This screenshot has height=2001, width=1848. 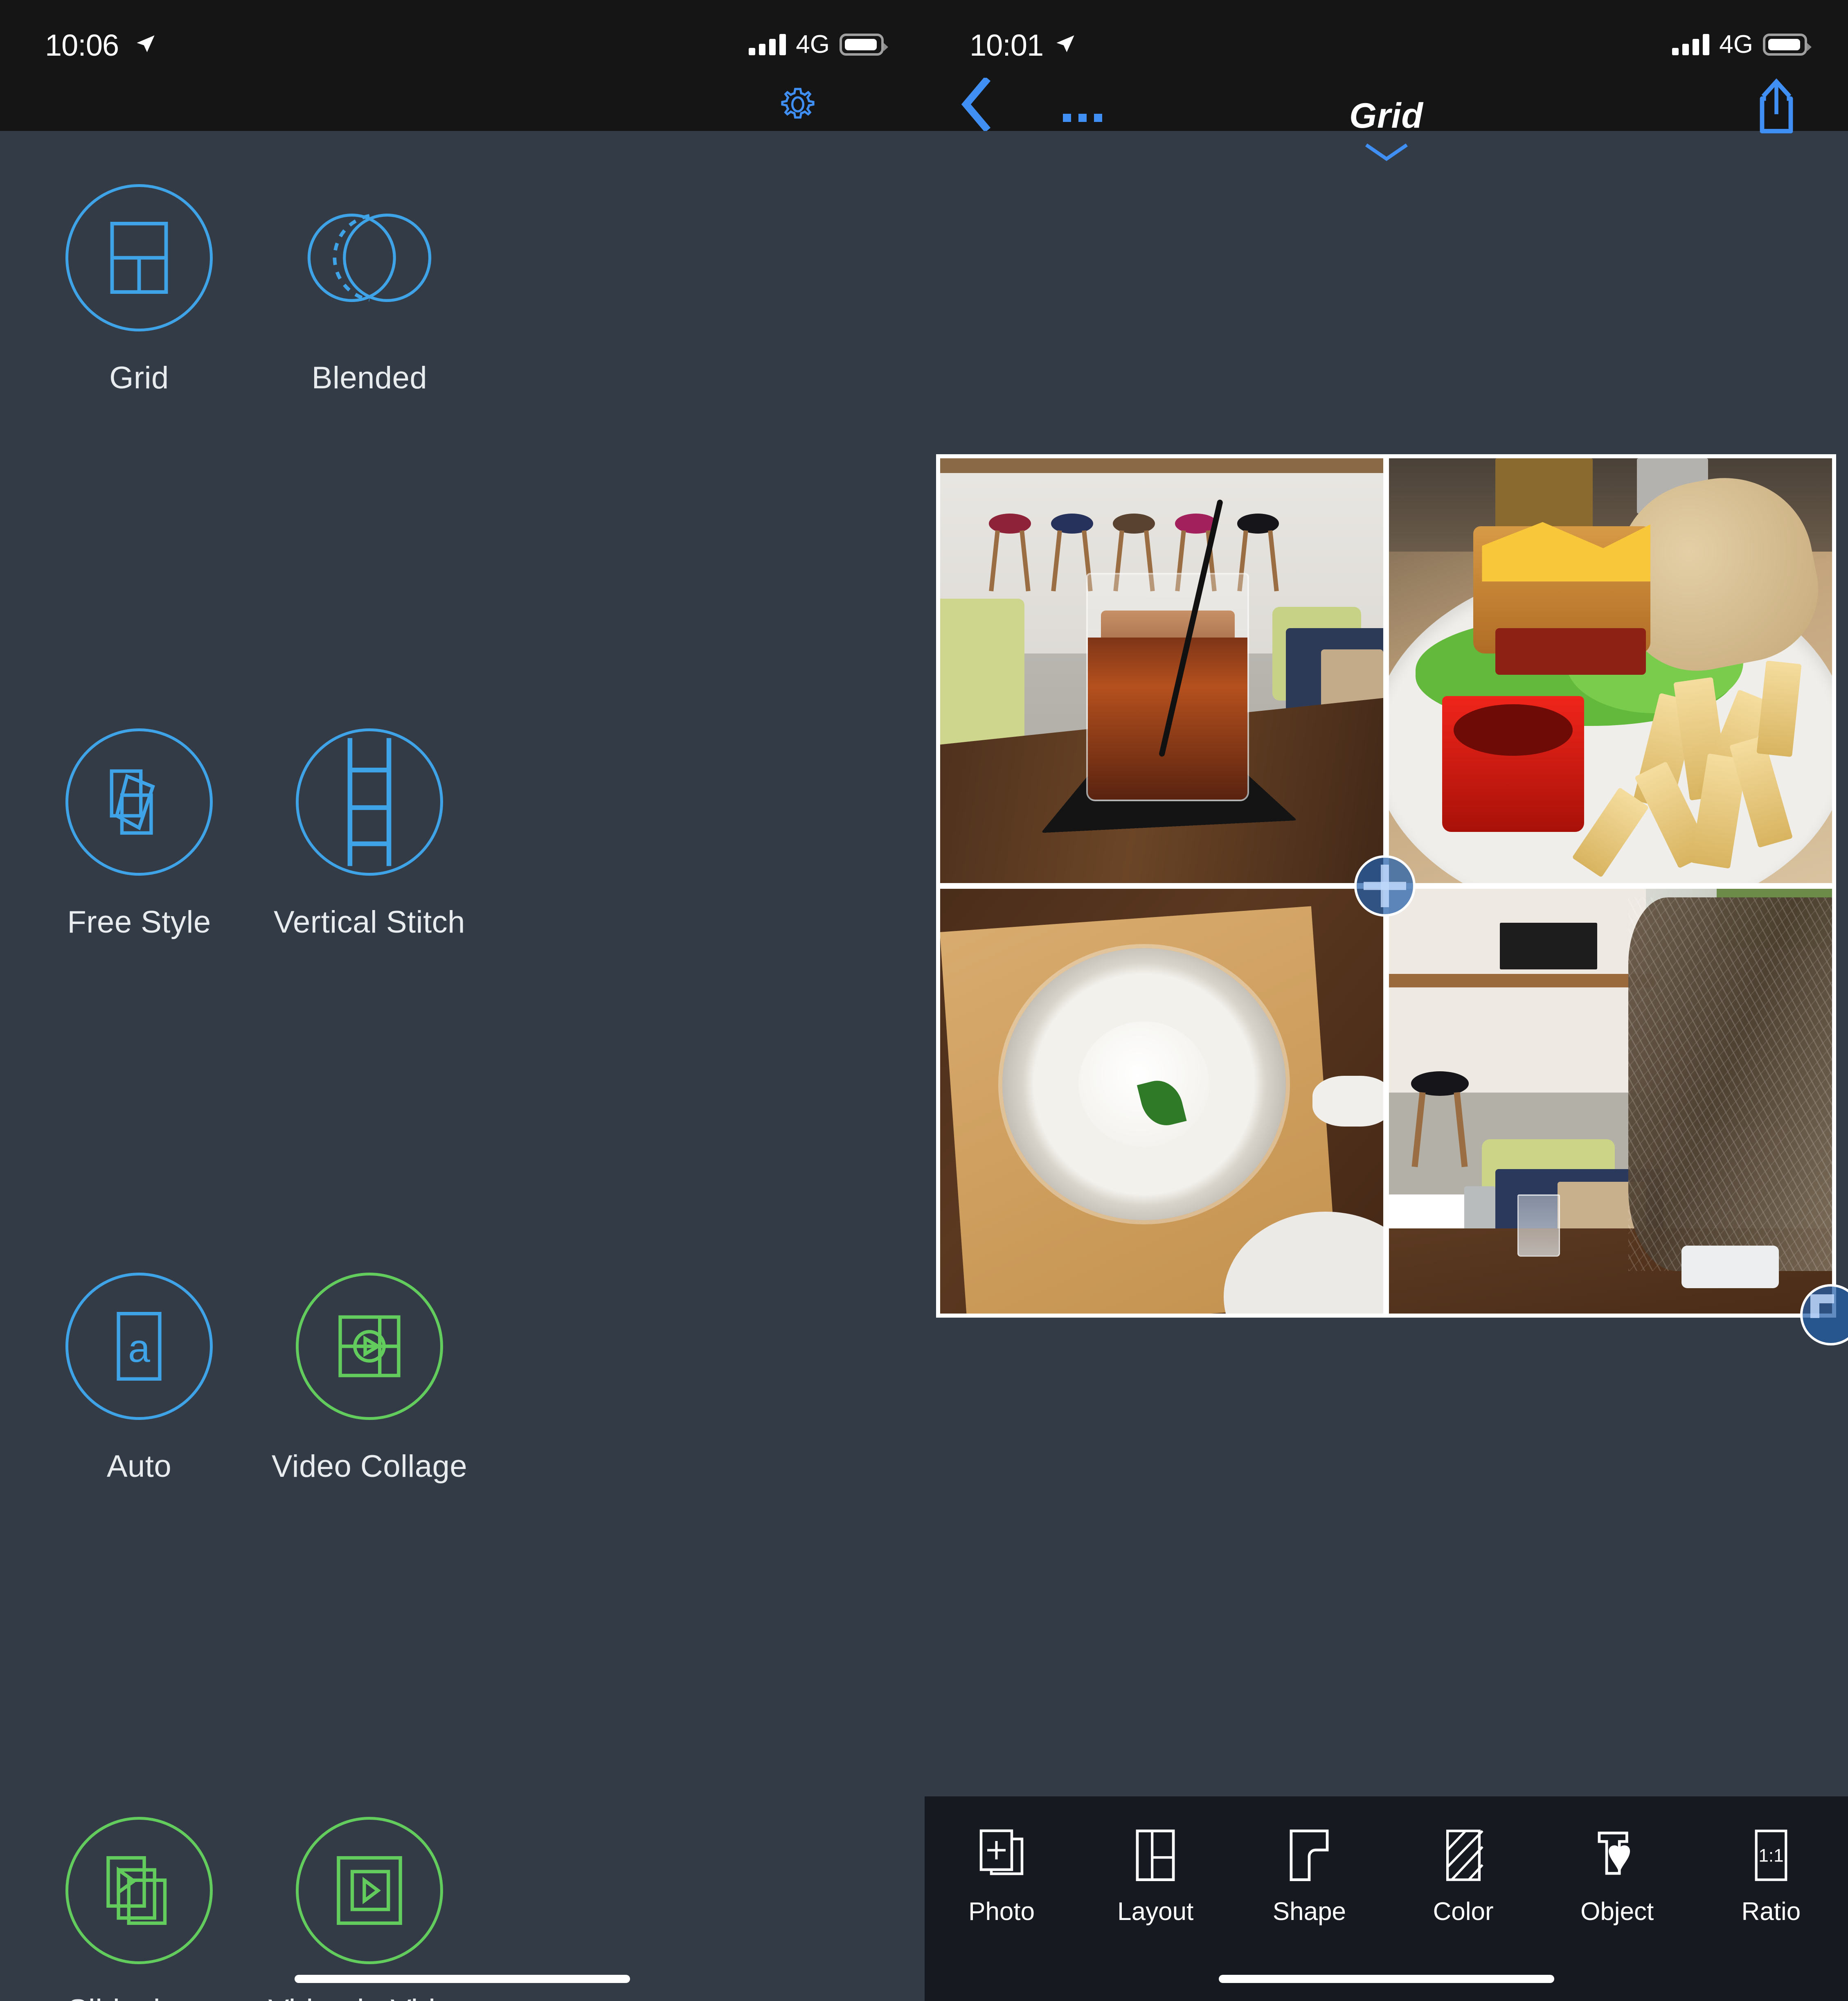 What do you see at coordinates (369, 1891) in the screenshot?
I see `video-in-video-icon` at bounding box center [369, 1891].